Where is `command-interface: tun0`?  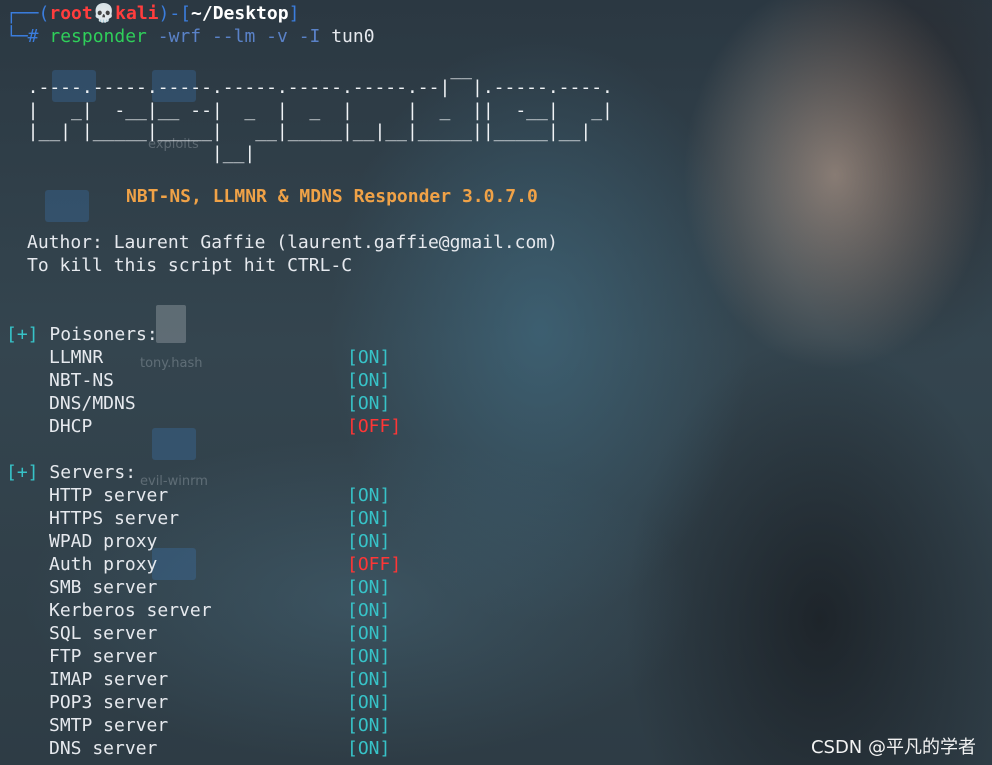 command-interface: tun0 is located at coordinates (353, 36).